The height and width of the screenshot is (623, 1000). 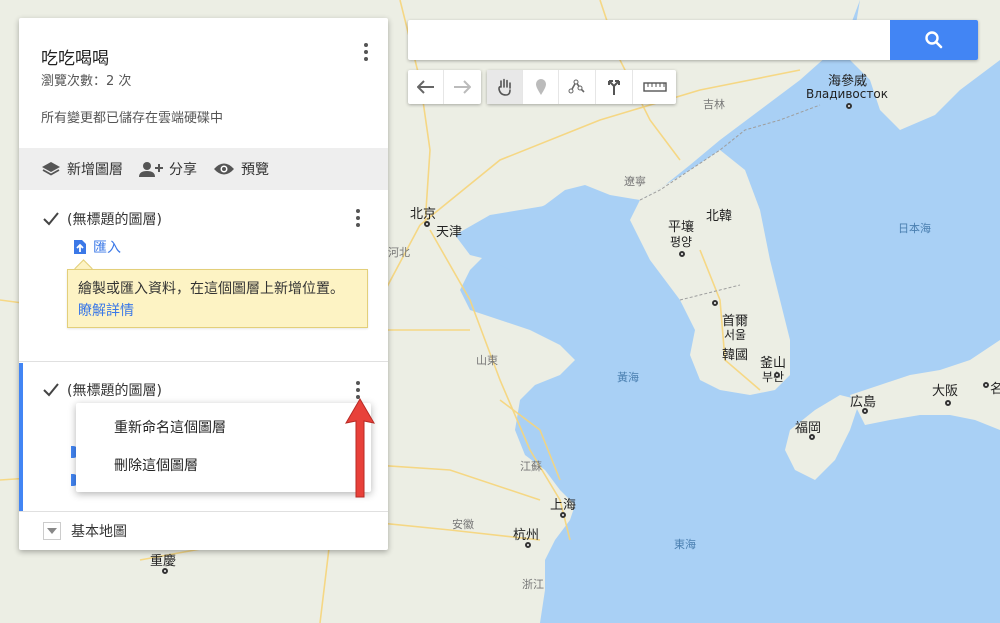 I want to click on import-file-icon, so click(x=80, y=247).